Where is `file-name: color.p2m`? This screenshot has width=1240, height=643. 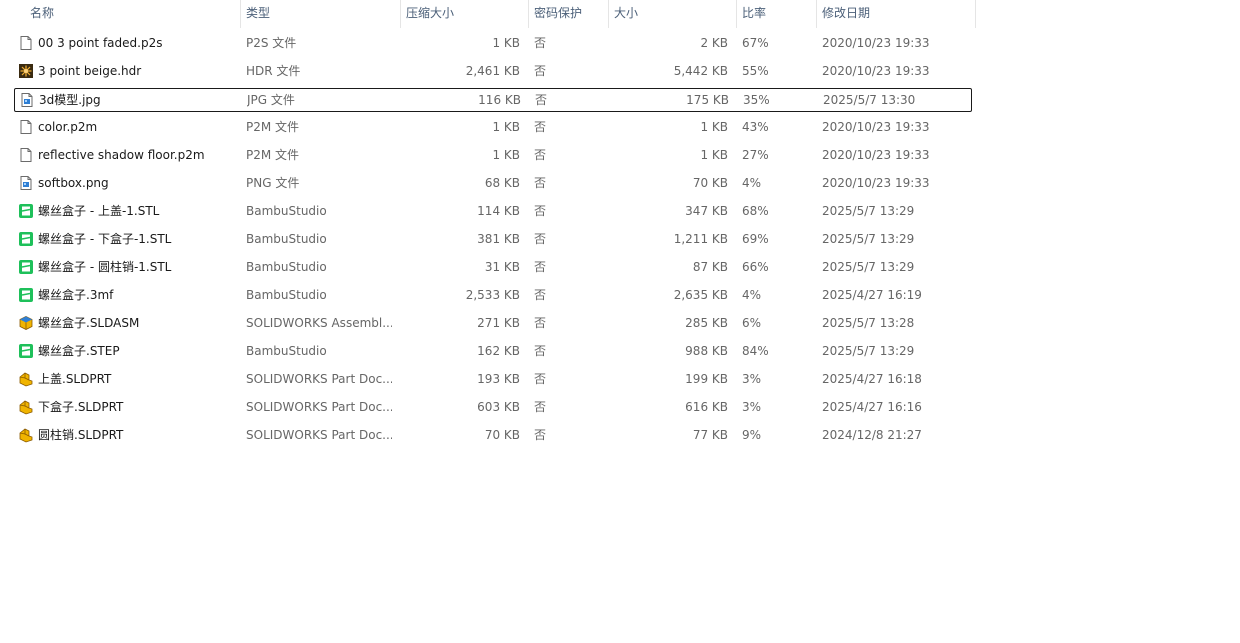
file-name: color.p2m is located at coordinates (68, 127).